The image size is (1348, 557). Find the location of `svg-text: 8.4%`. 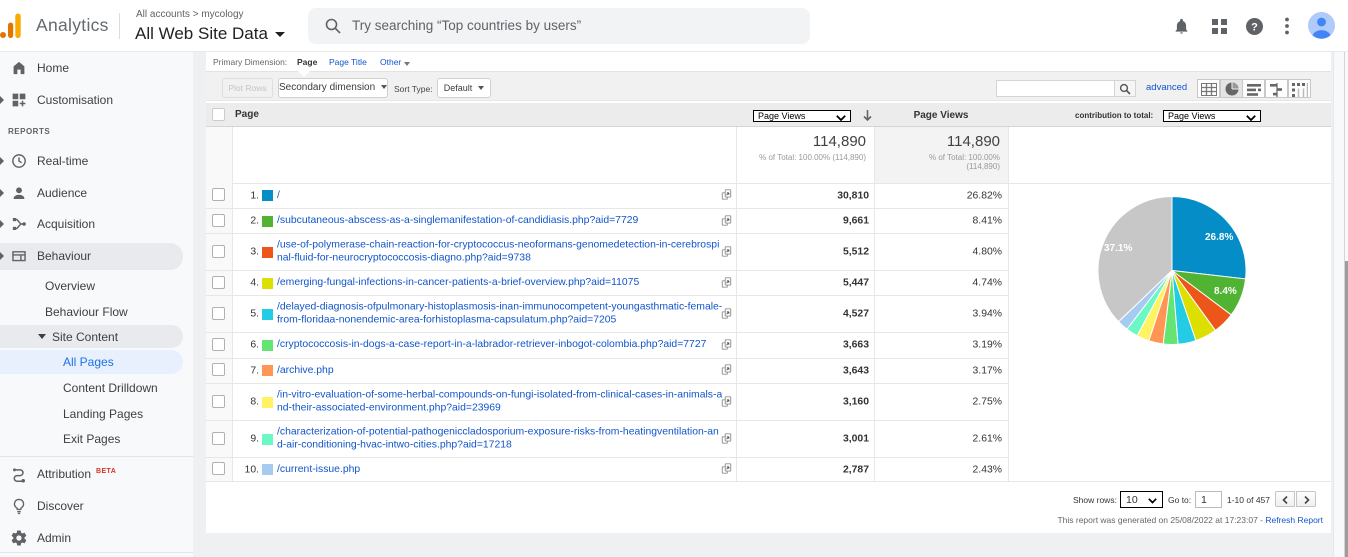

svg-text: 8.4% is located at coordinates (1225, 291).